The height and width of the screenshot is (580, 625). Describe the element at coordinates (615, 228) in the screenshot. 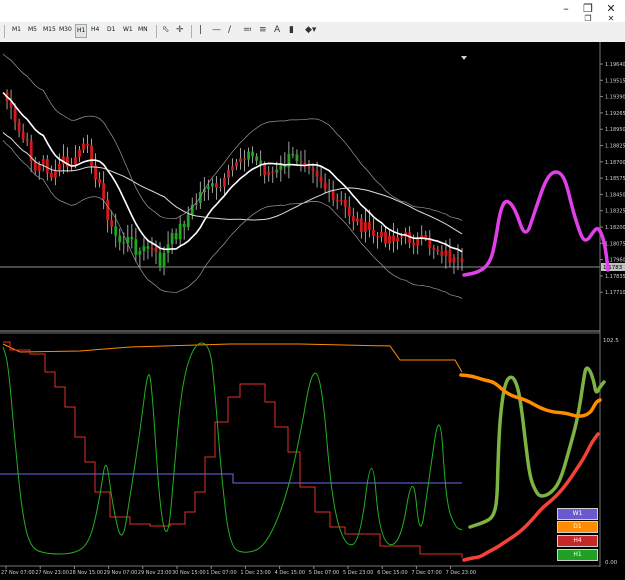

I see `price-label: 1.18200` at that location.